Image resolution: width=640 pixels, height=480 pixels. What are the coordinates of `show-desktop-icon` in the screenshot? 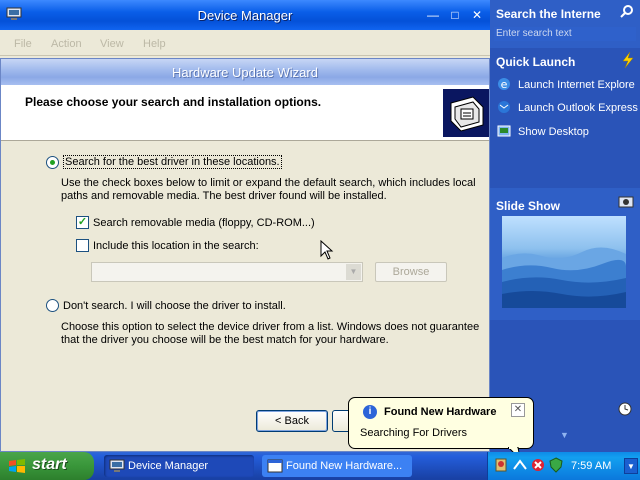 It's located at (504, 131).